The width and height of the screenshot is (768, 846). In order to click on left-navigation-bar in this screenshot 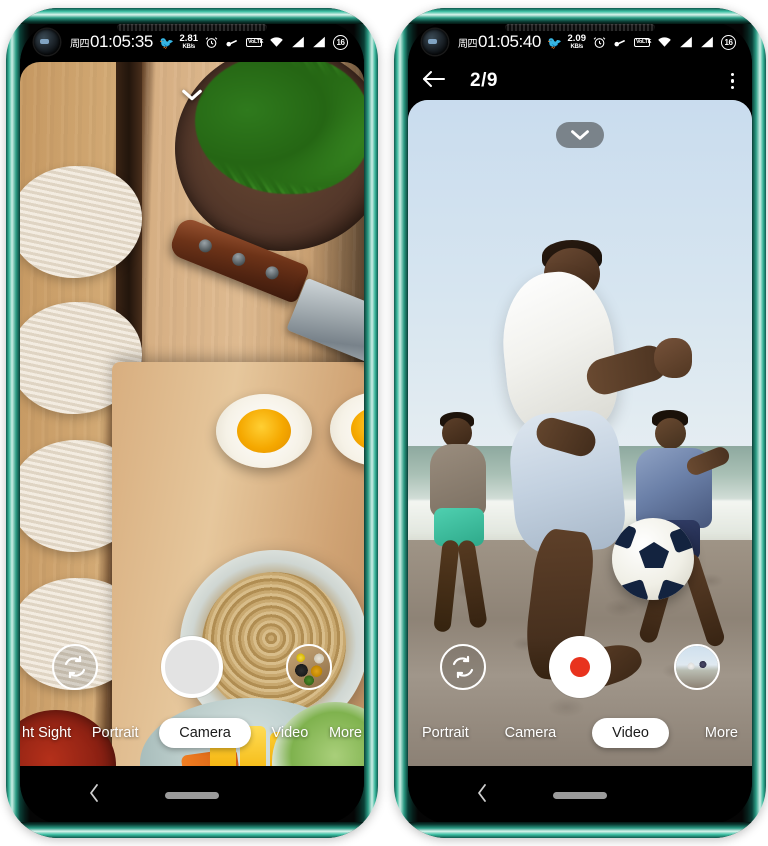, I will do `click(192, 795)`.